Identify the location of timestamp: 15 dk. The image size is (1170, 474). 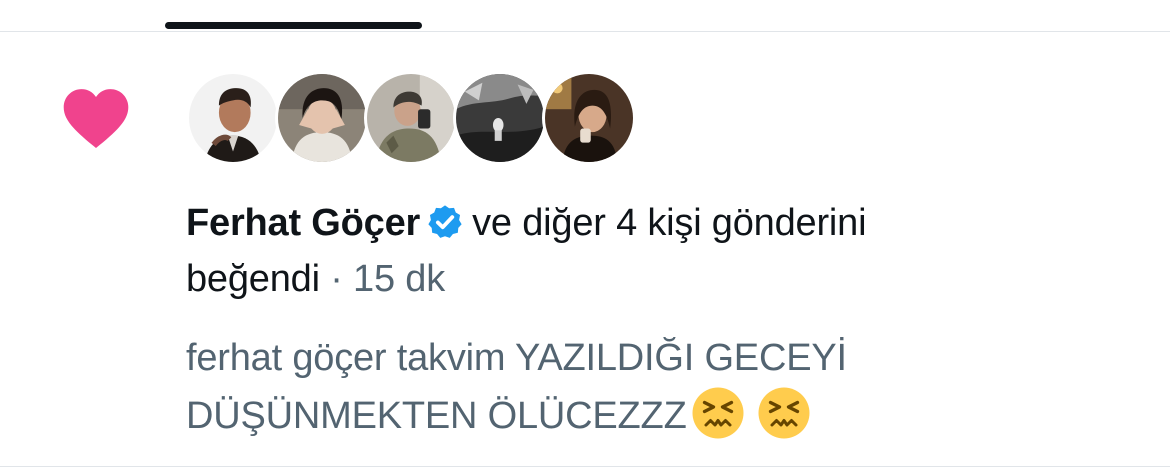
(399, 279).